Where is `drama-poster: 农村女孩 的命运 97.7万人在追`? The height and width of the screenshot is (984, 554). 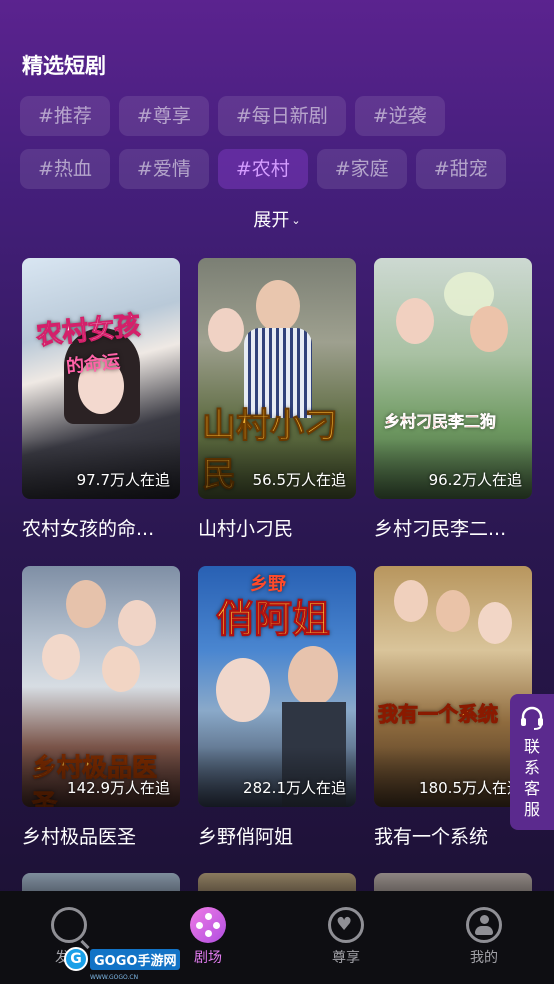 drama-poster: 农村女孩 的命运 97.7万人在追 is located at coordinates (101, 378).